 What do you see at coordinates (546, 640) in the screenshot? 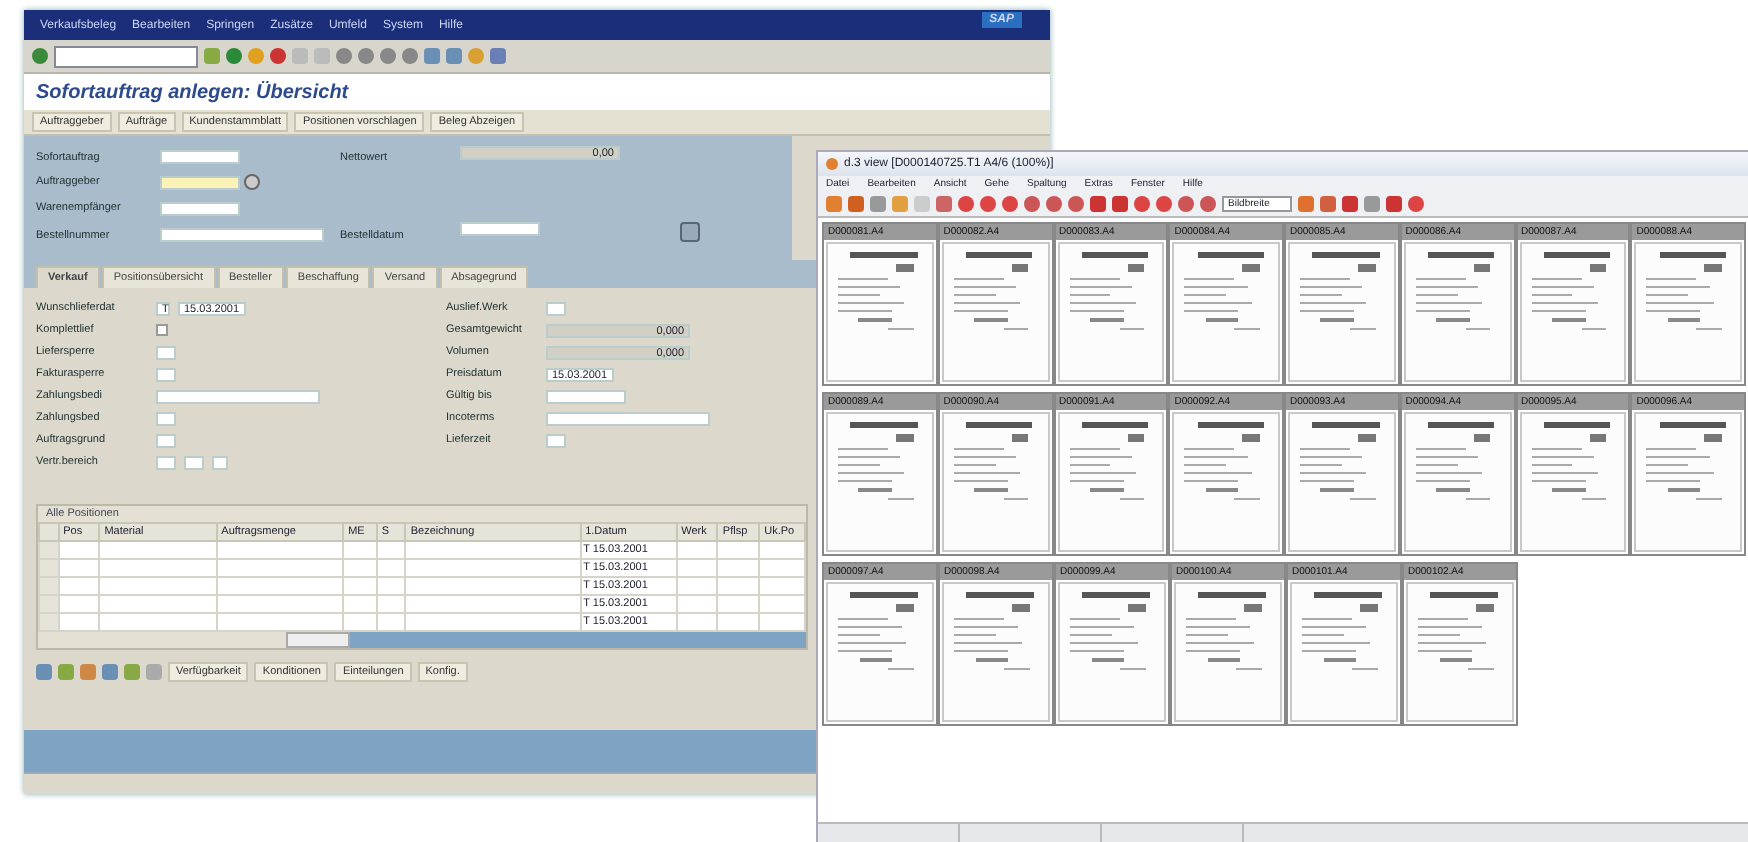
I see `horizontal-scrollbar` at bounding box center [546, 640].